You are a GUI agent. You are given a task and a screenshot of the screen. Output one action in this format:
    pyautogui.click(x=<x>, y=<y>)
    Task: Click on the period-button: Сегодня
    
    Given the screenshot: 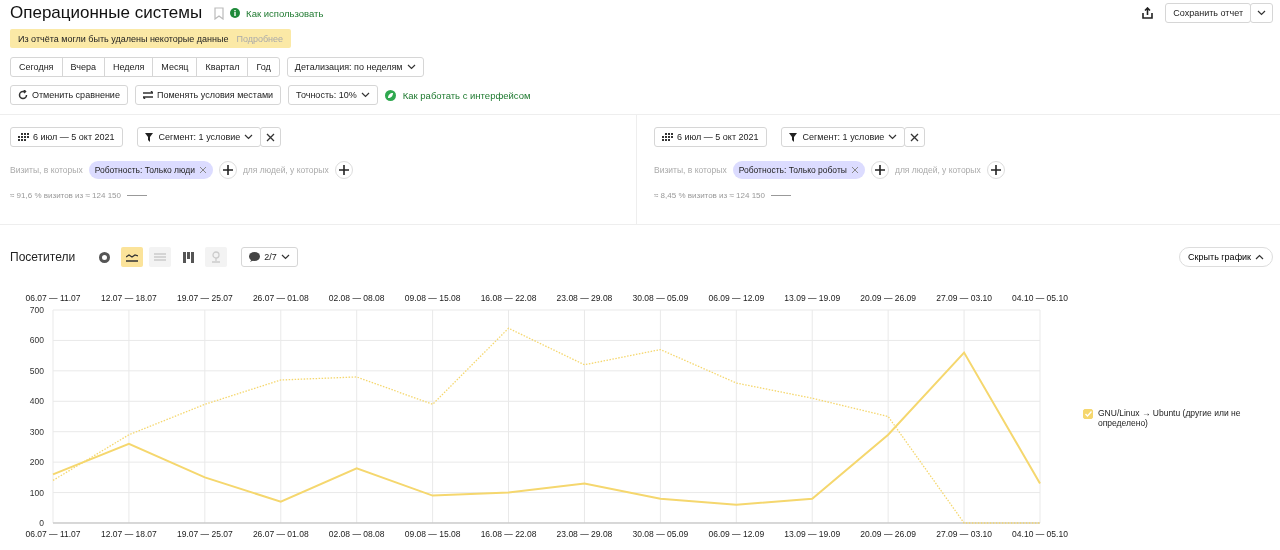 What is the action you would take?
    pyautogui.click(x=36, y=67)
    